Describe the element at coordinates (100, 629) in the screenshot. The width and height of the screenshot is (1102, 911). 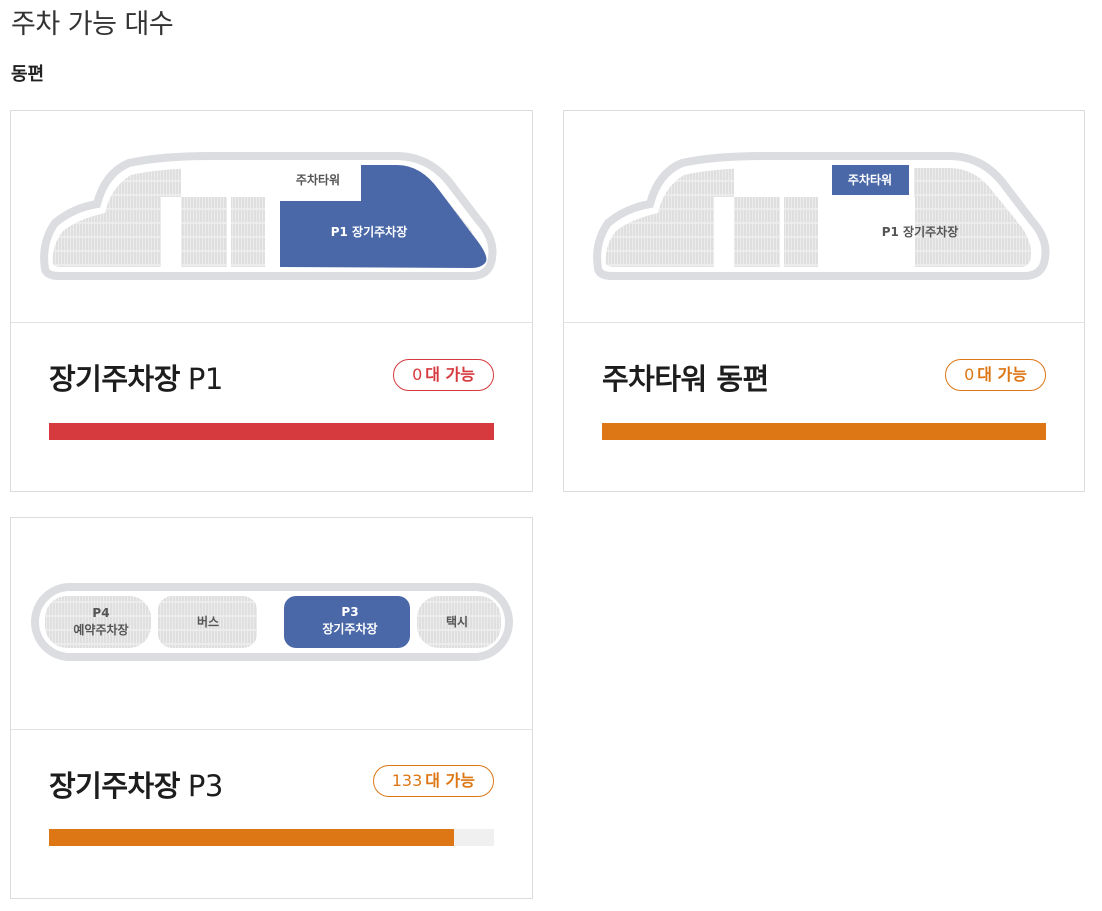
I see `p4-sublabel: 예약주차장` at that location.